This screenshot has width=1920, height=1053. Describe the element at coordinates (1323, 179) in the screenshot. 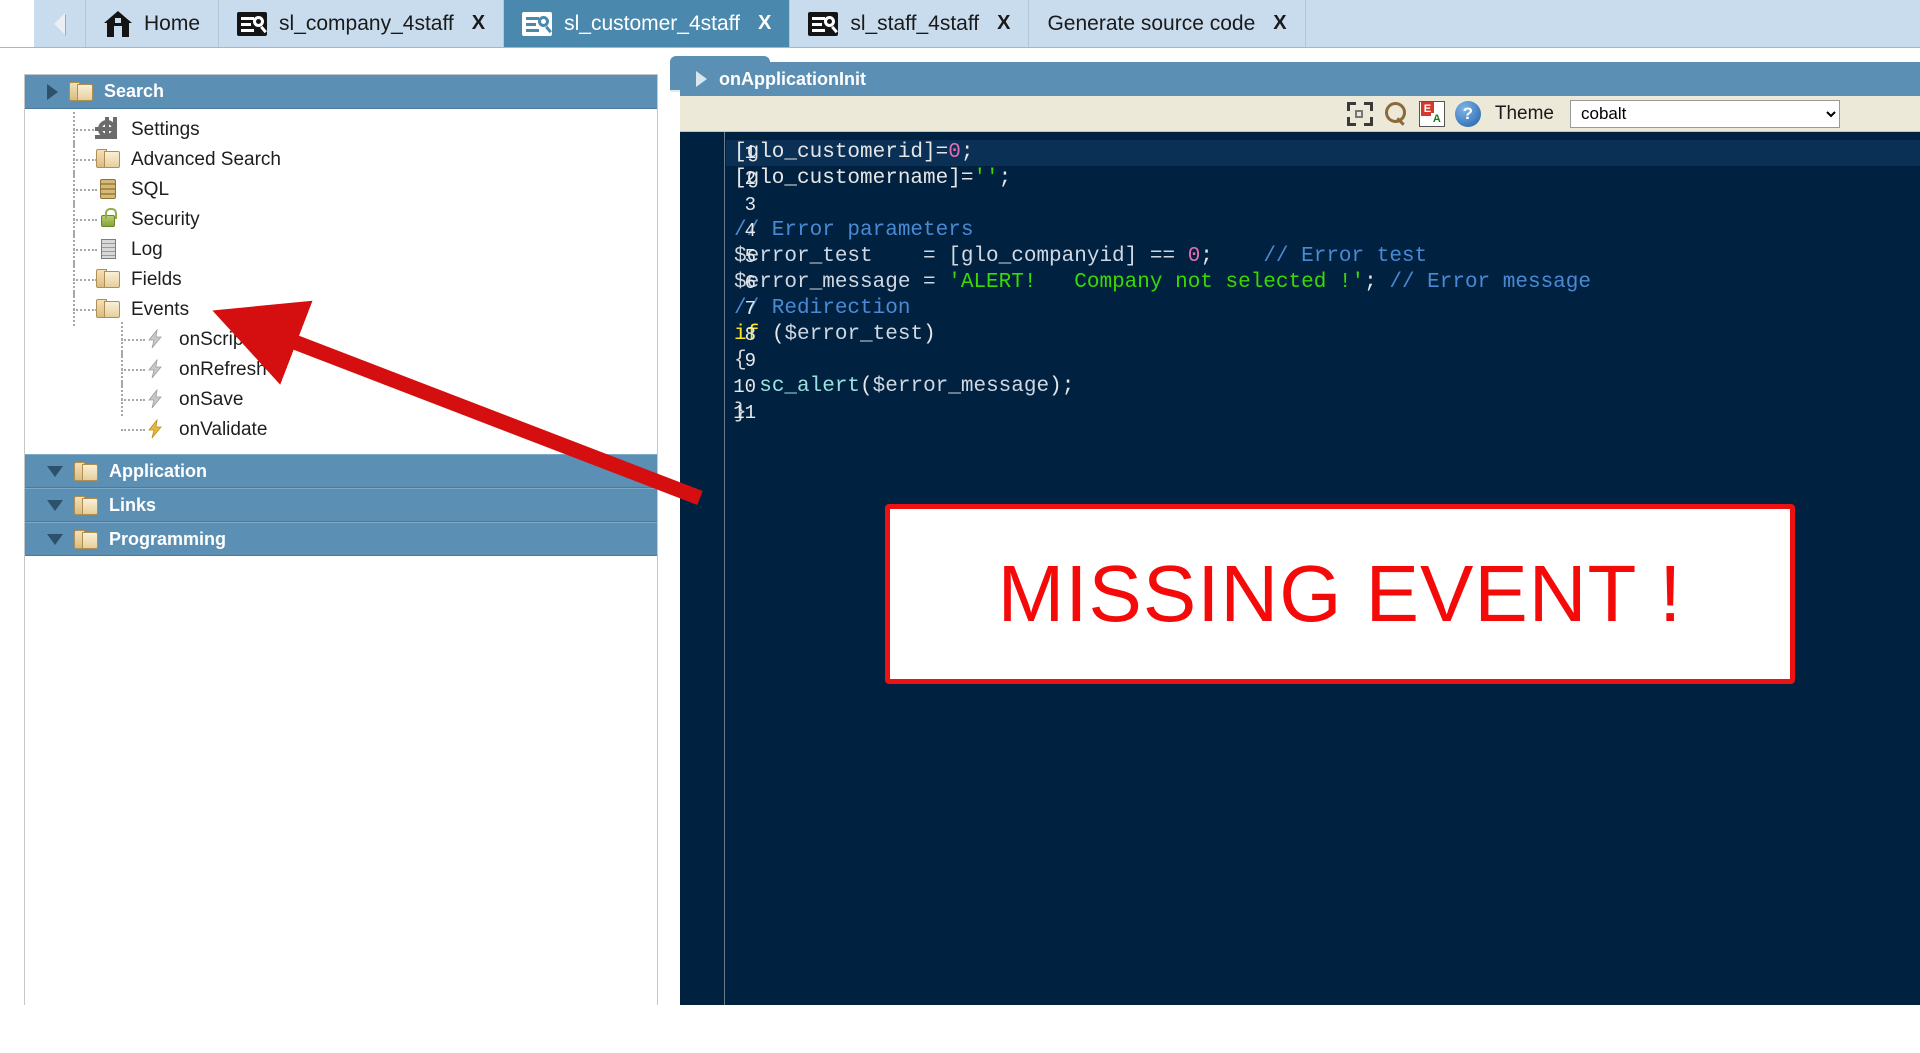

I see `code-line: 2 [glo_customername]='';` at that location.